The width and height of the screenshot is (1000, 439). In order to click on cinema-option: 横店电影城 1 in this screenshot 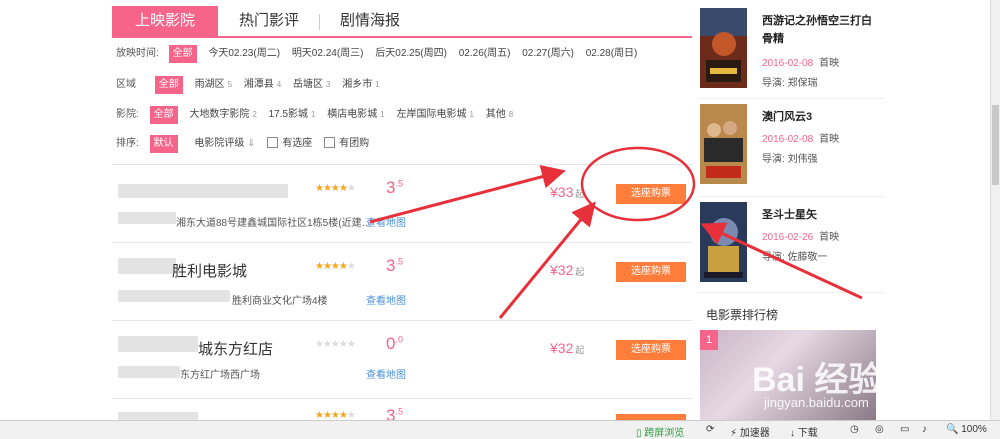, I will do `click(355, 115)`.